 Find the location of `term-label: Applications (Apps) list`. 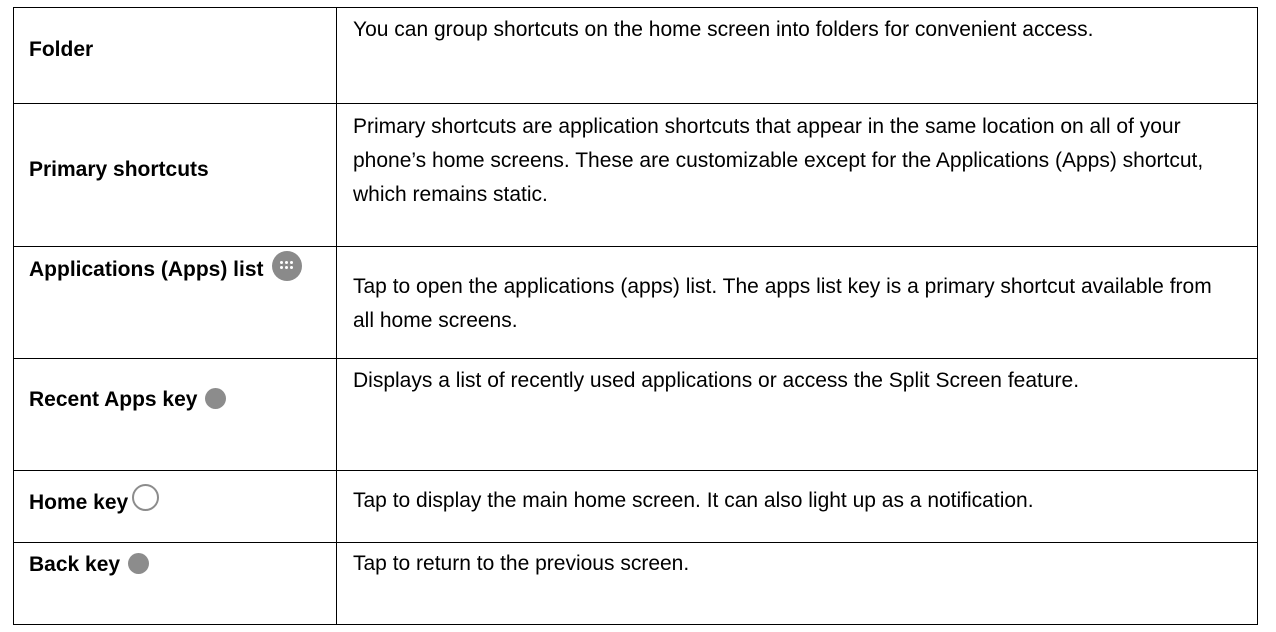

term-label: Applications (Apps) list is located at coordinates (175, 267).